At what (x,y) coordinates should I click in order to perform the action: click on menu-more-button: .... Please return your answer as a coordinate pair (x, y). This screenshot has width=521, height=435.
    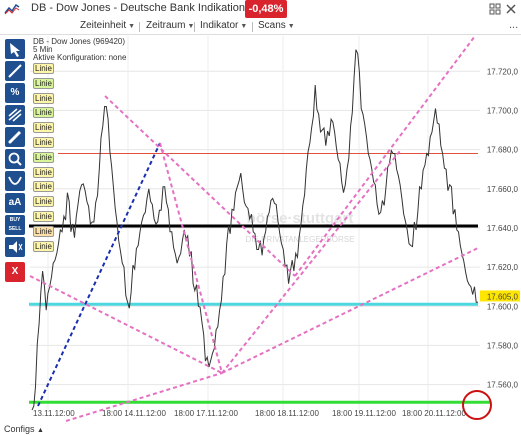
    Looking at the image, I should click on (513, 25).